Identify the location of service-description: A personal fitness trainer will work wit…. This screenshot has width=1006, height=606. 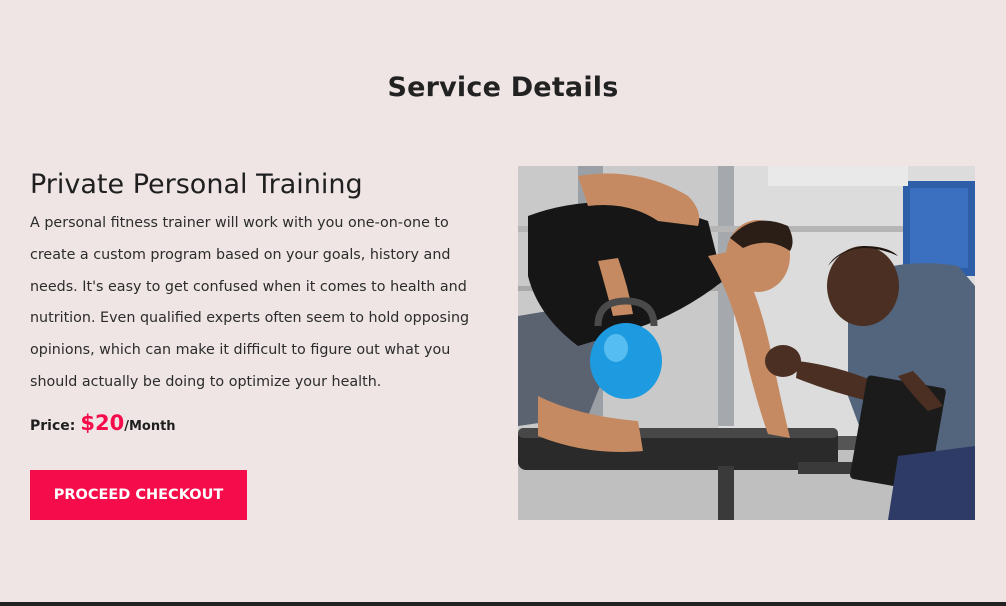
(250, 302).